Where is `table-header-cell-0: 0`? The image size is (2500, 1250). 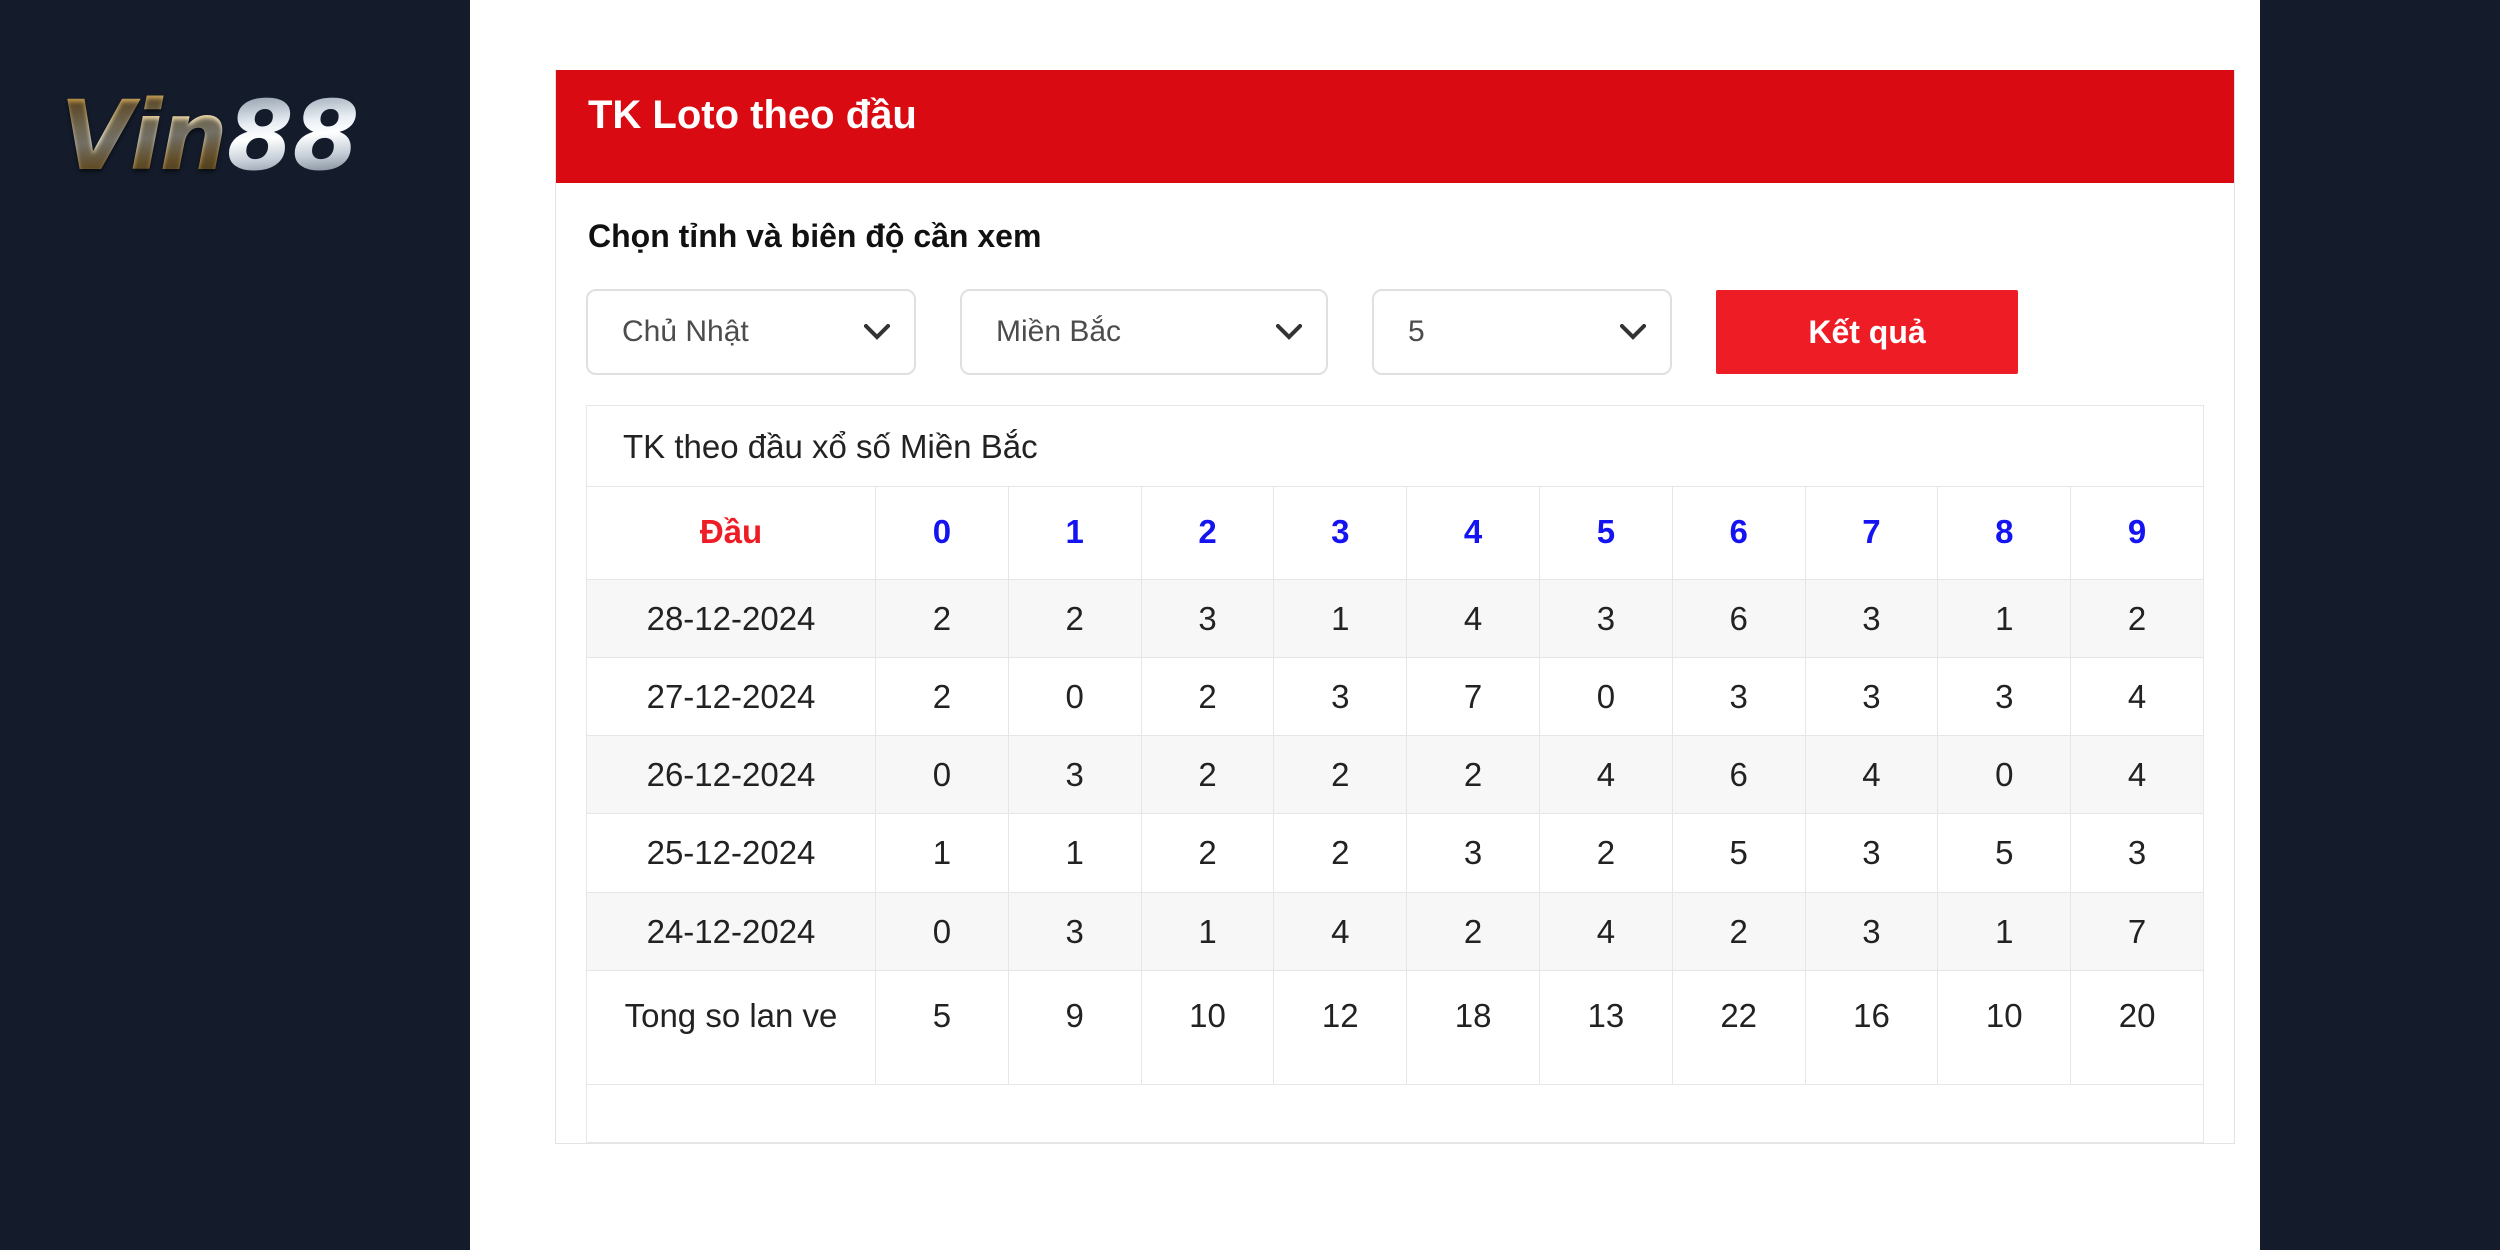 table-header-cell-0: 0 is located at coordinates (942, 533).